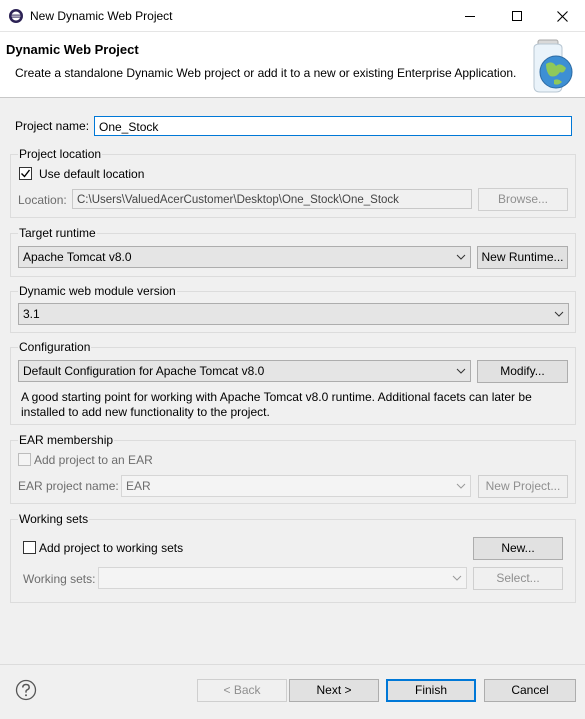 Image resolution: width=585 pixels, height=719 pixels. Describe the element at coordinates (293, 314) in the screenshot. I see `module-version-select: 3.1` at that location.